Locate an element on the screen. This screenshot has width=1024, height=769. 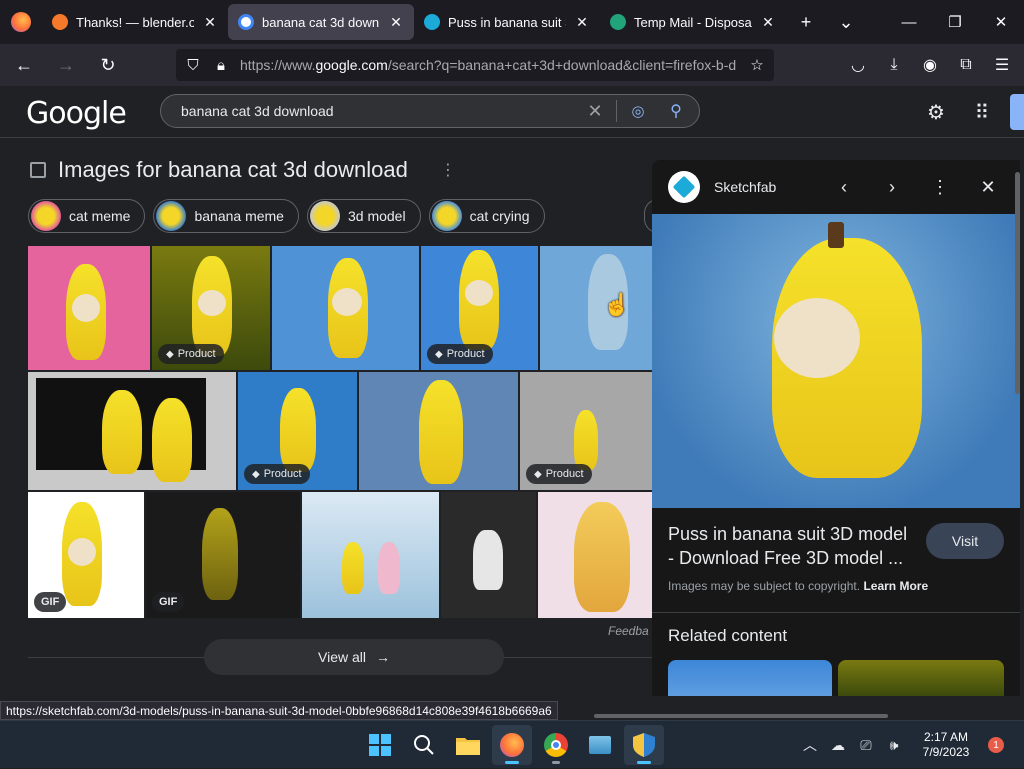
sketchfab-favicon-icon is located at coordinates (432, 22).